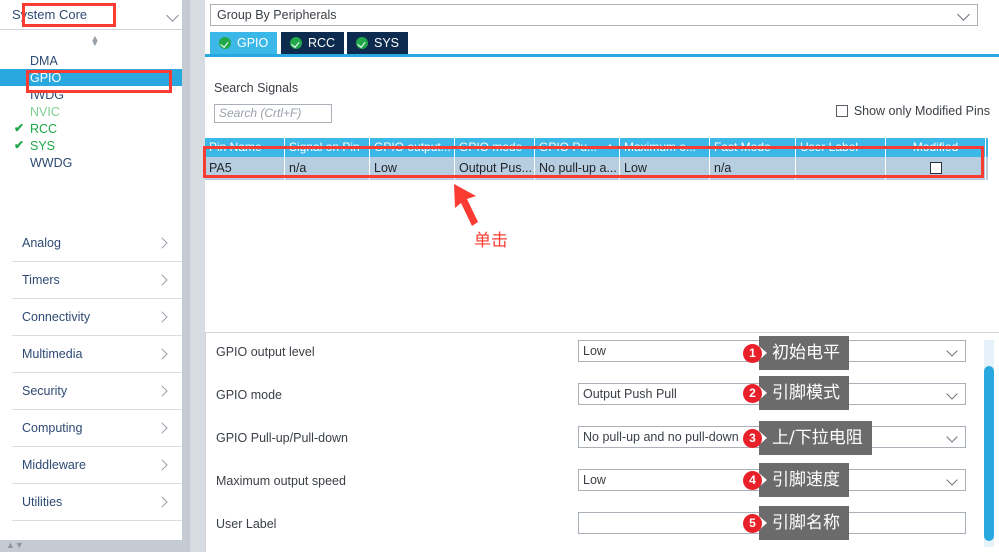 This screenshot has height=552, width=999. What do you see at coordinates (97, 354) in the screenshot?
I see `sidebar-item-multimedia: Multimedia` at bounding box center [97, 354].